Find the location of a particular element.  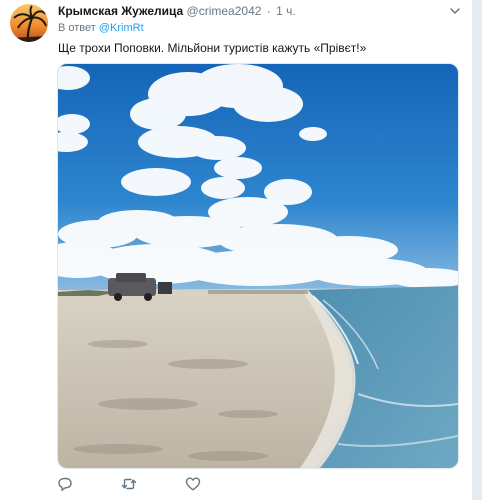

reply-button is located at coordinates (67, 486).